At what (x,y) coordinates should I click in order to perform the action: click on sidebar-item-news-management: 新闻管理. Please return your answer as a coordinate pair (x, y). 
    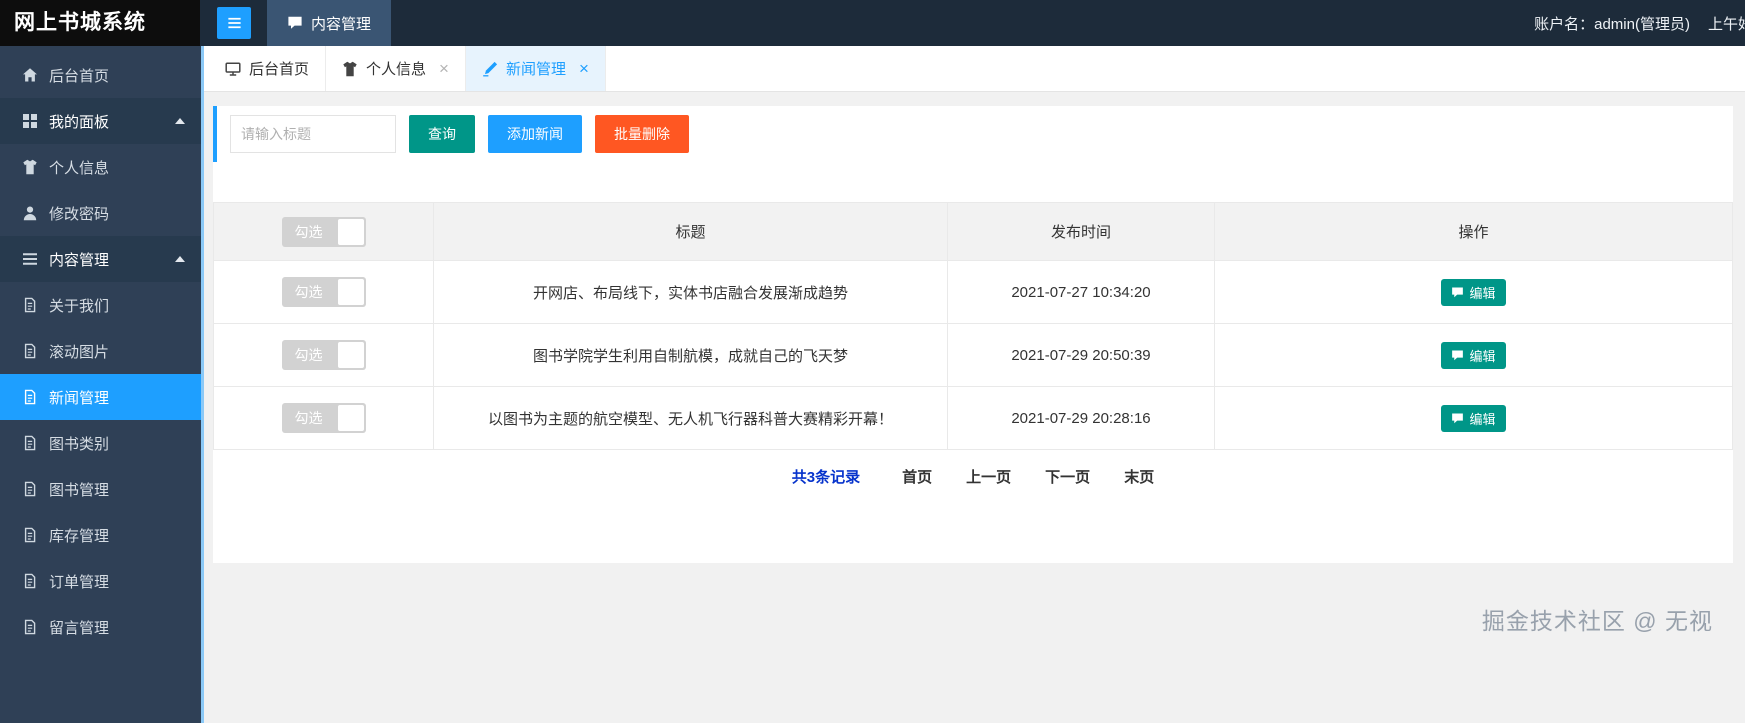
    Looking at the image, I should click on (100, 397).